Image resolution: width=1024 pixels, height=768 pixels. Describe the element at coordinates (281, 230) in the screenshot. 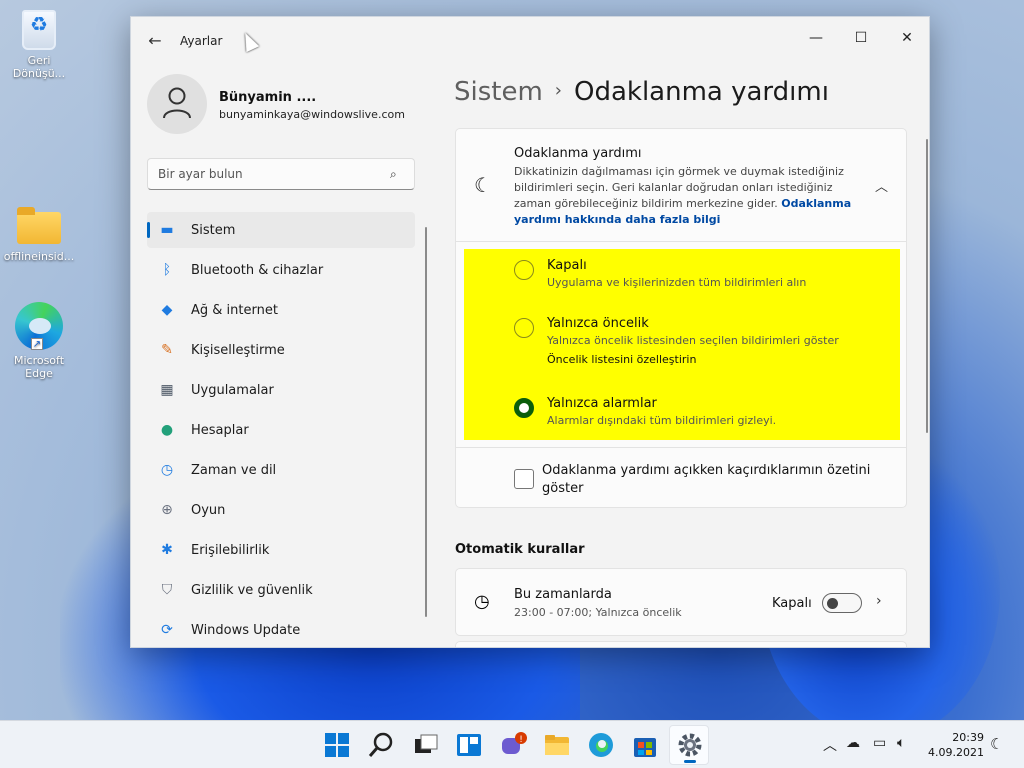

I see `sidebar-item-sistem: ▬ Sistem` at that location.